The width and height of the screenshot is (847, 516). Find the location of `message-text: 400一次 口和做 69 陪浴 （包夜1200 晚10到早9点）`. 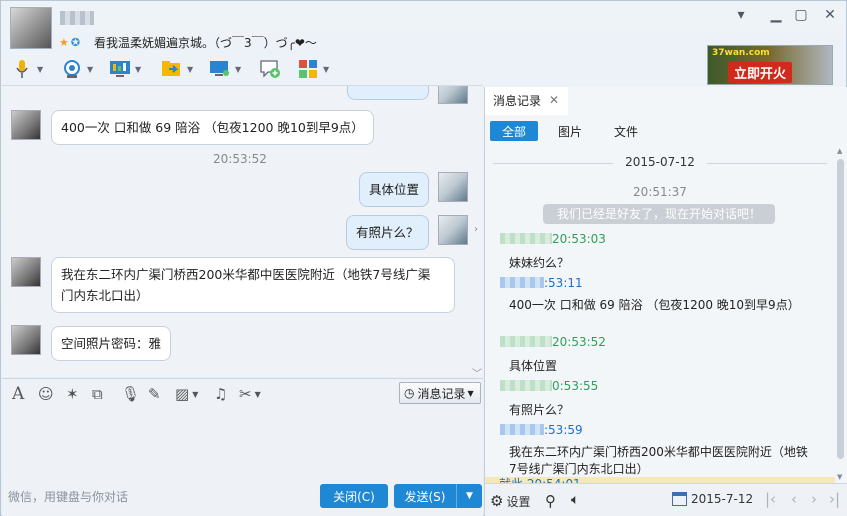

message-text: 400一次 口和做 69 陪浴 （包夜1200 晚10到早9点） is located at coordinates (212, 127).